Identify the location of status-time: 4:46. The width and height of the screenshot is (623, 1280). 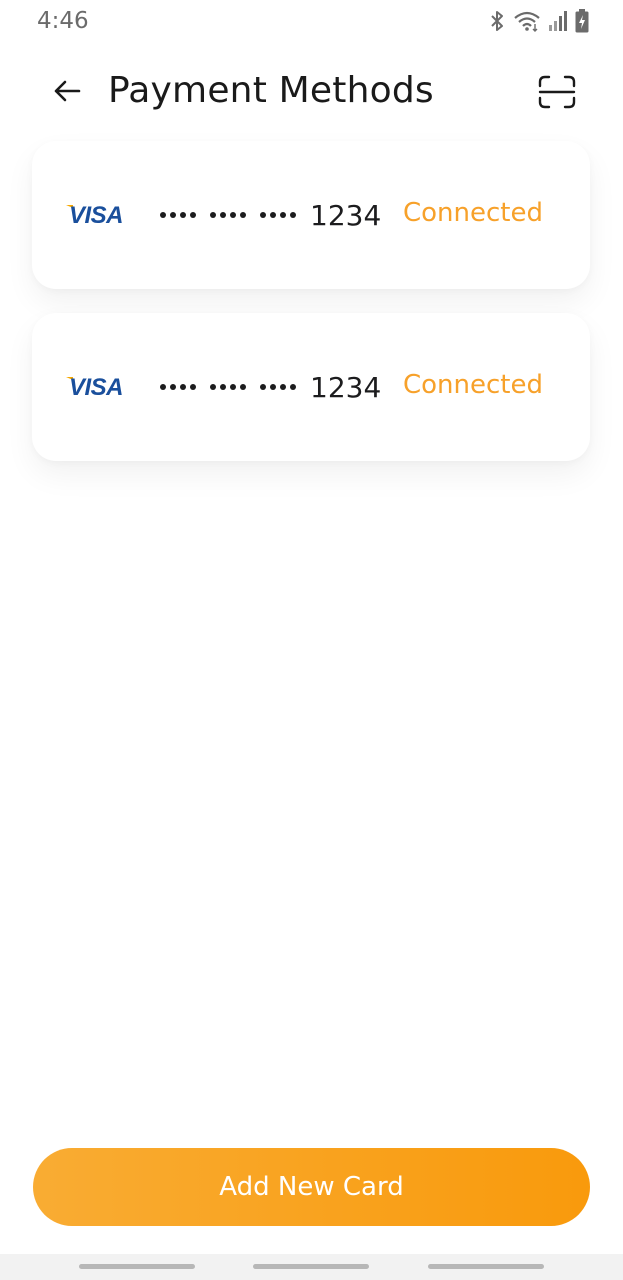
(63, 21).